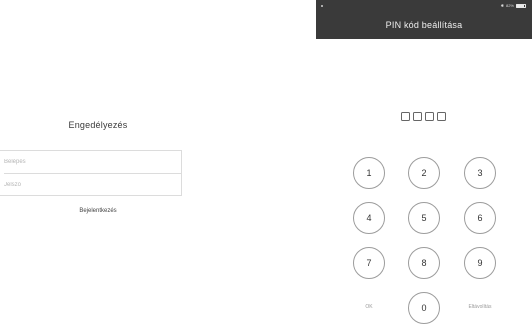 Image resolution: width=532 pixels, height=336 pixels. I want to click on key-3: 3, so click(480, 173).